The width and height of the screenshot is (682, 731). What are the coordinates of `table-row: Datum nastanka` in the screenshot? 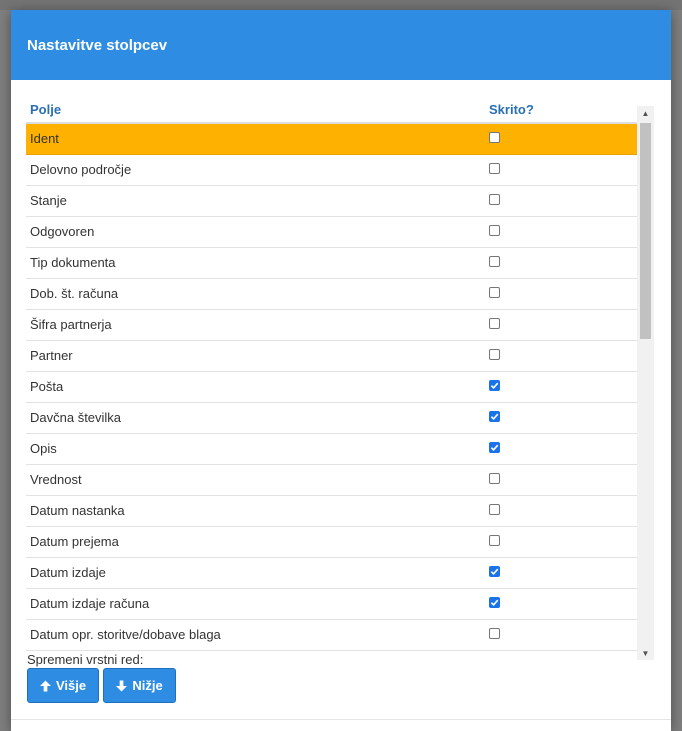 It's located at (340, 511).